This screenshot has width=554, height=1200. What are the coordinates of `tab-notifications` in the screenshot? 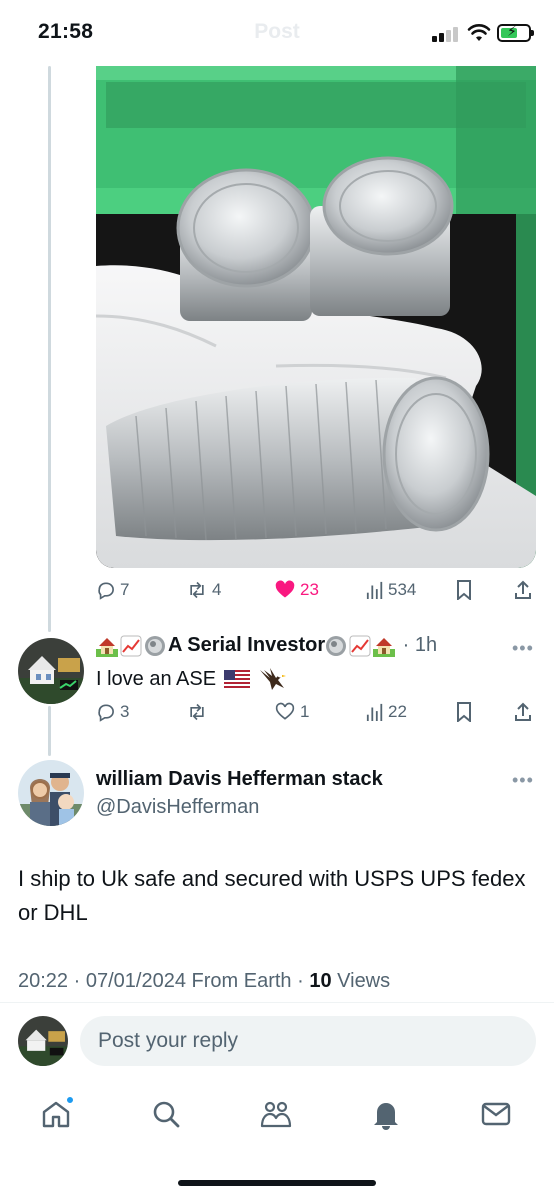 It's located at (386, 1114).